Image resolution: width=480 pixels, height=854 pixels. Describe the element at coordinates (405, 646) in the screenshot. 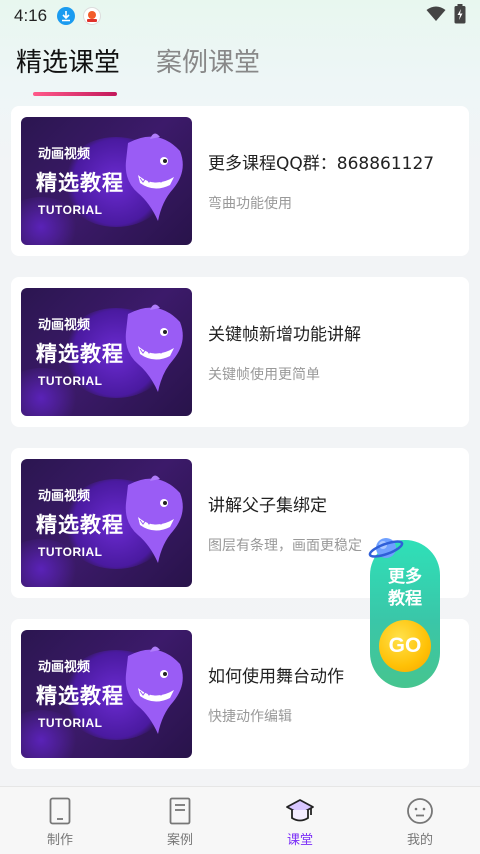

I see `go-badge: GO` at that location.